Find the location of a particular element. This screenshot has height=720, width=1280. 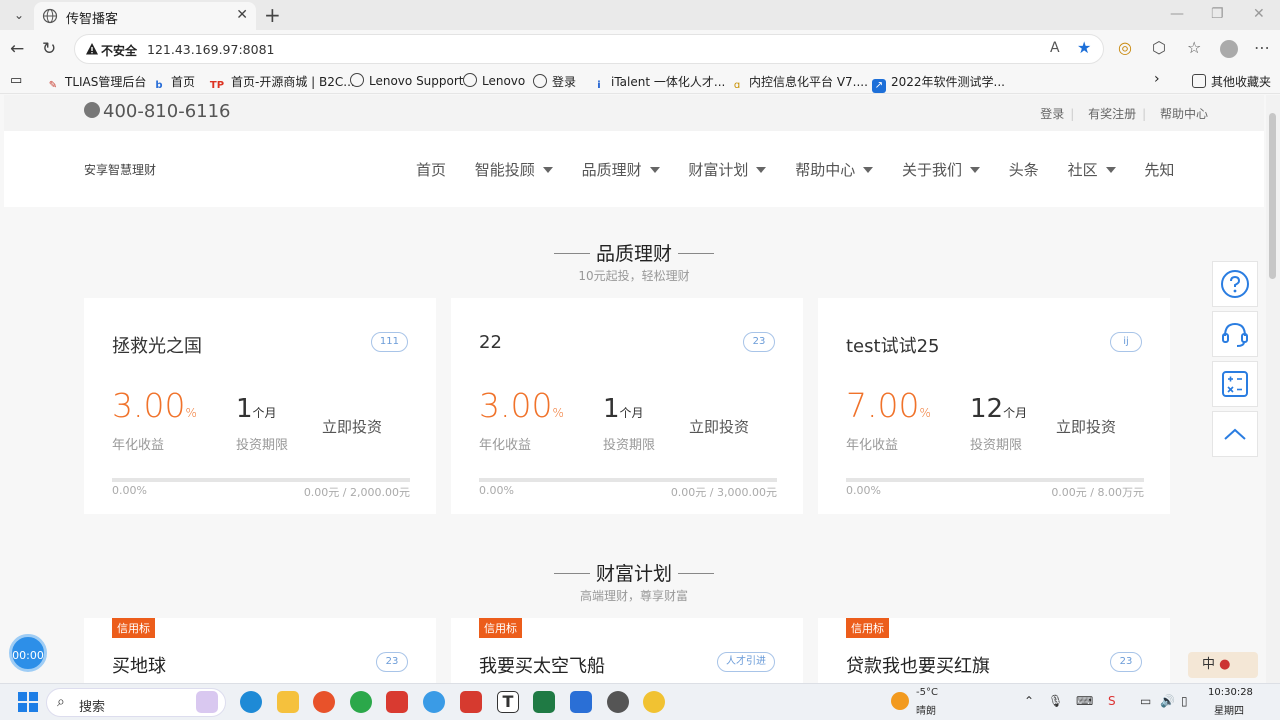

battery-icon: ▯ is located at coordinates (1184, 701).